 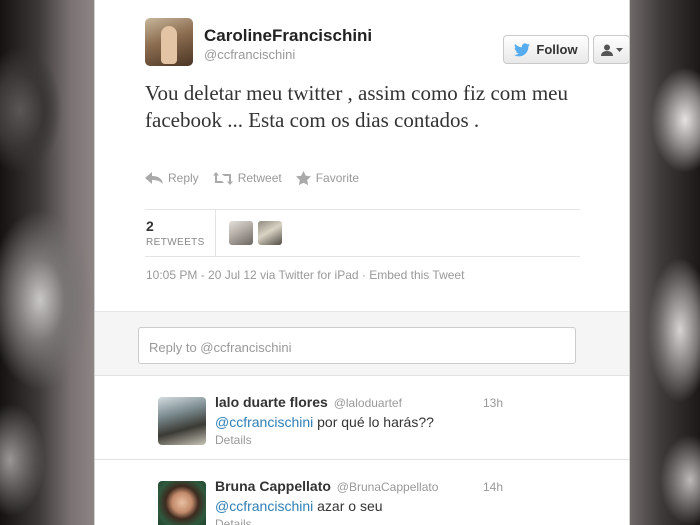 What do you see at coordinates (348, 506) in the screenshot?
I see `reply-body: azar o seu` at bounding box center [348, 506].